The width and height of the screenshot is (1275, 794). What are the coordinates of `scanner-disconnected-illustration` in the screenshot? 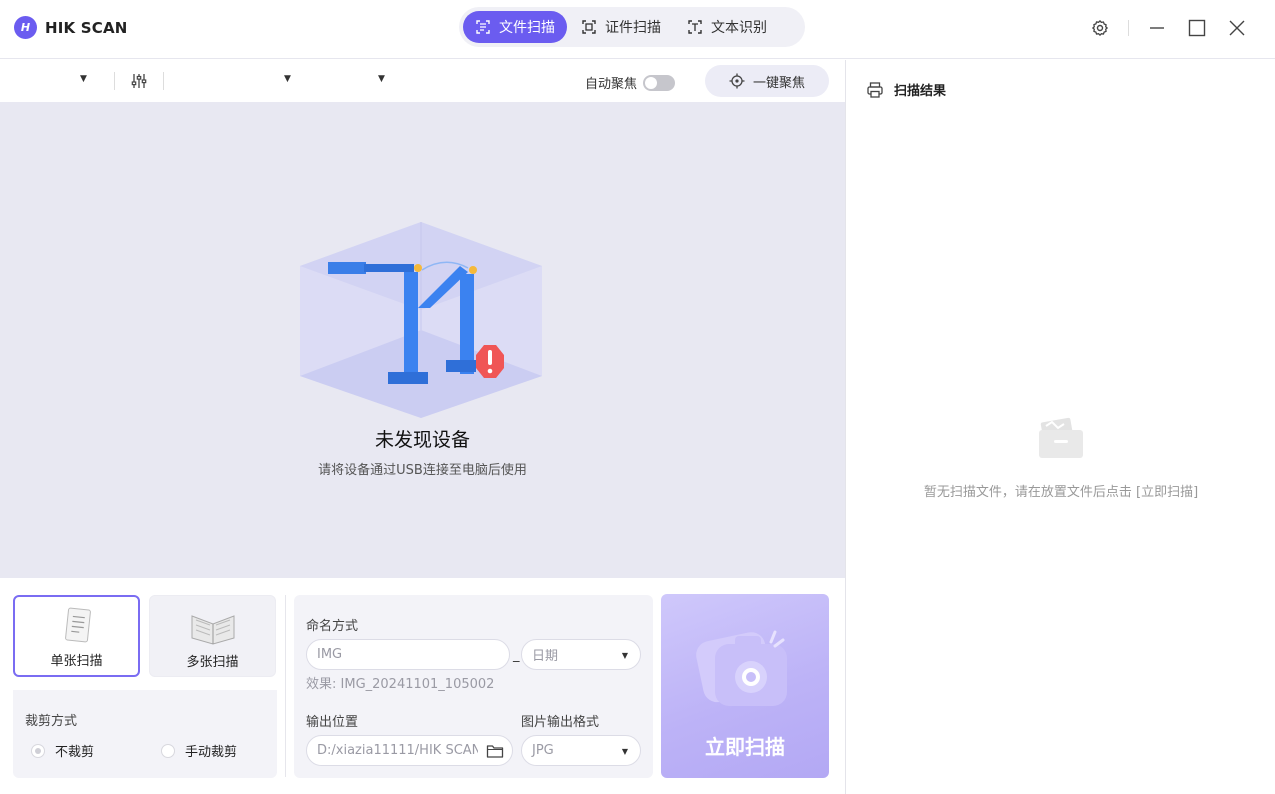 It's located at (421, 320).